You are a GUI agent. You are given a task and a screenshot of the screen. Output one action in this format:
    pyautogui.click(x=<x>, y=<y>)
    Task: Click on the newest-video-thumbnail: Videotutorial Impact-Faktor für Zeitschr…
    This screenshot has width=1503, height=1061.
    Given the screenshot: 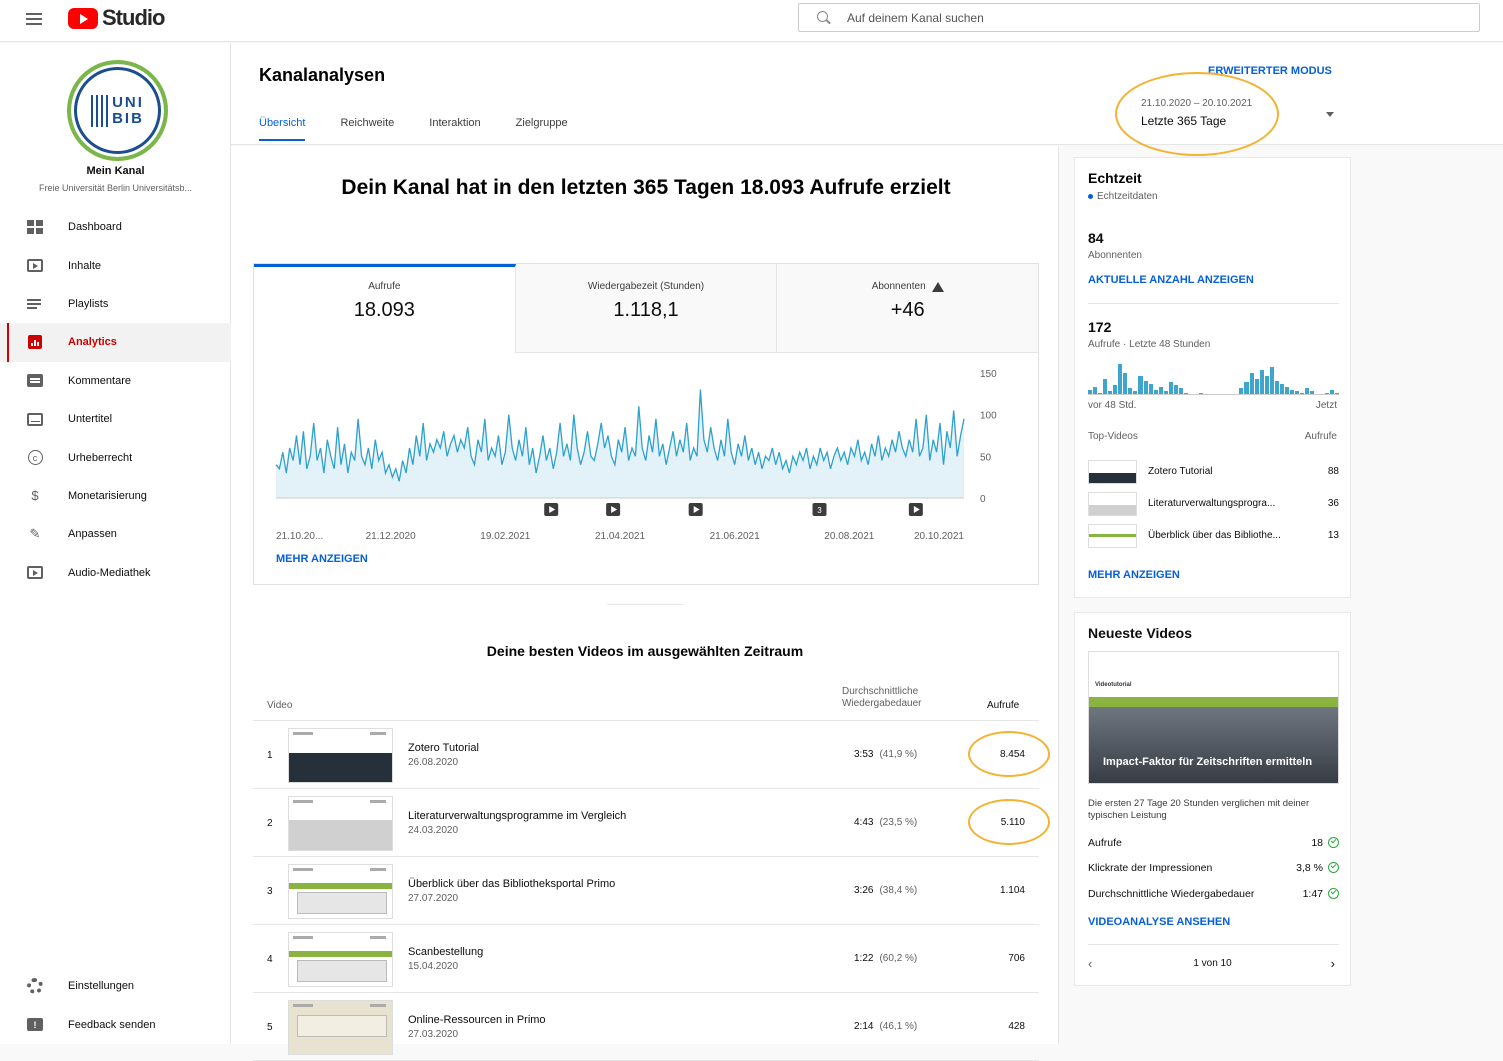 What is the action you would take?
    pyautogui.click(x=1213, y=717)
    